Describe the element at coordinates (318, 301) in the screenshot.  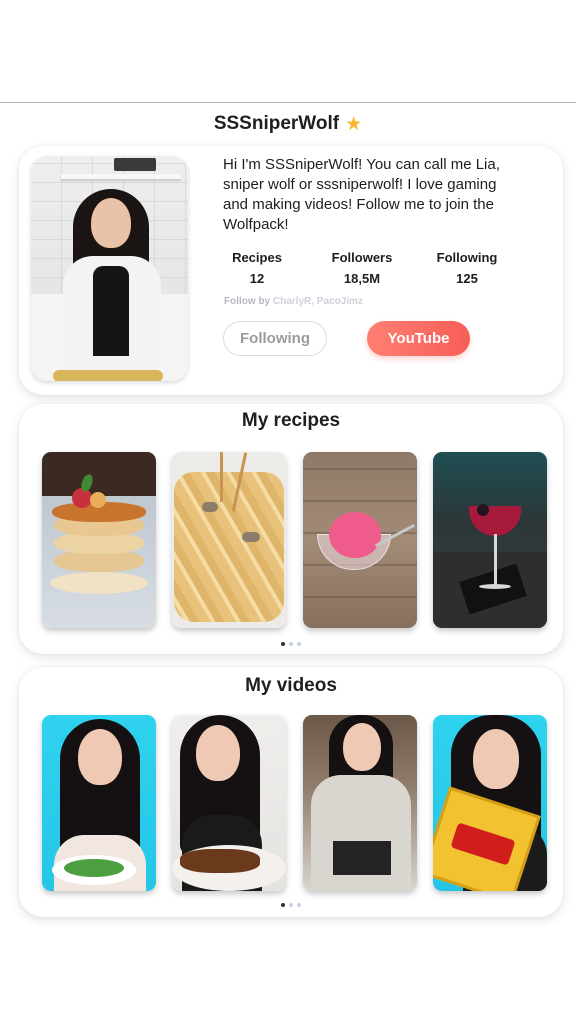
I see `followed-by-names: CharlyR, PacoJimz` at that location.